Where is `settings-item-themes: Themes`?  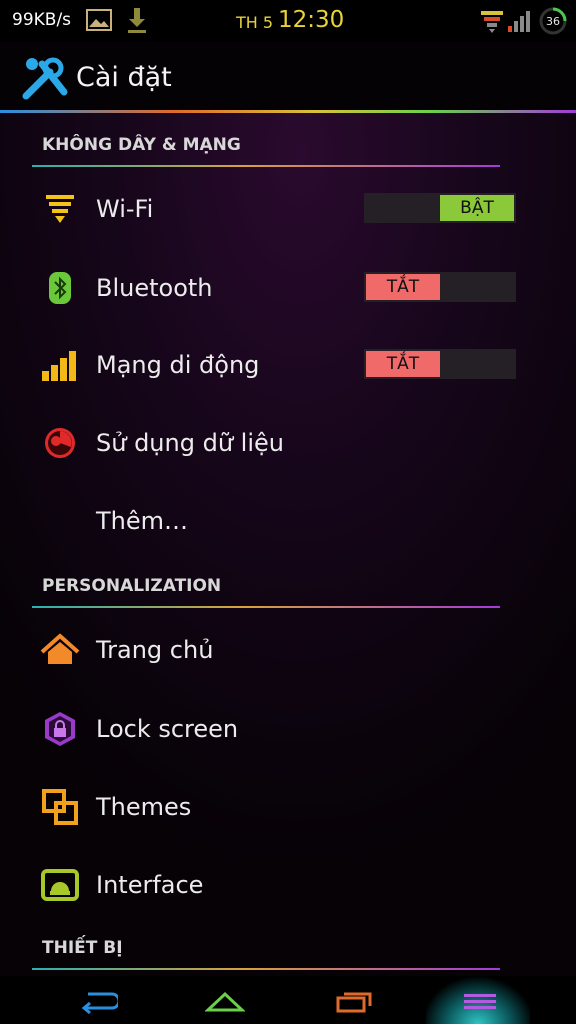
settings-item-themes: Themes is located at coordinates (288, 808).